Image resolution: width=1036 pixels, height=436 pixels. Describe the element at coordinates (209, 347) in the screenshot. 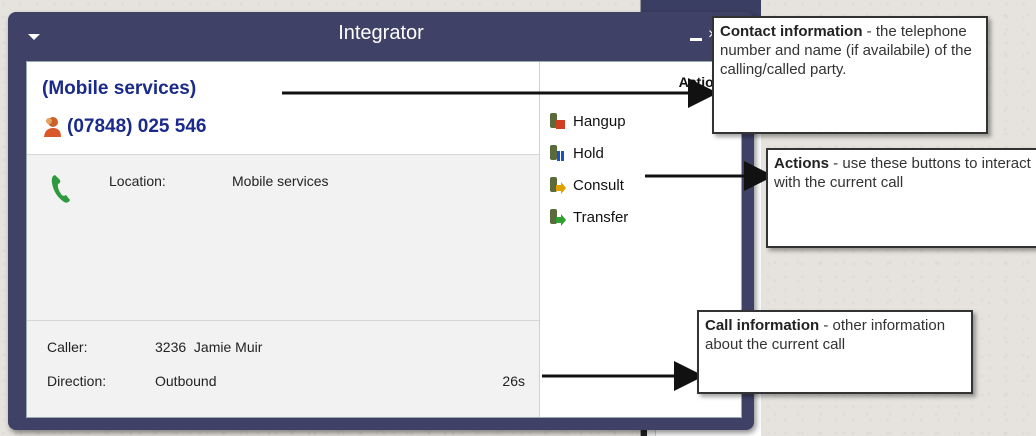

I see `caller-value: 3236 Jamie Muir` at that location.